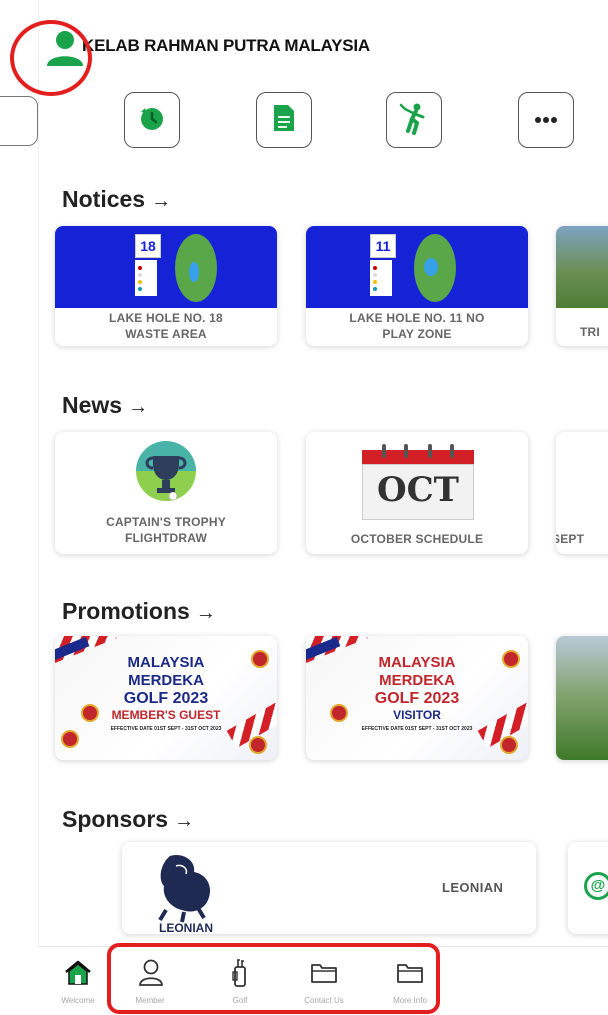 This screenshot has height=1015, width=608. What do you see at coordinates (148, 246) in the screenshot?
I see `hole-number: 18` at bounding box center [148, 246].